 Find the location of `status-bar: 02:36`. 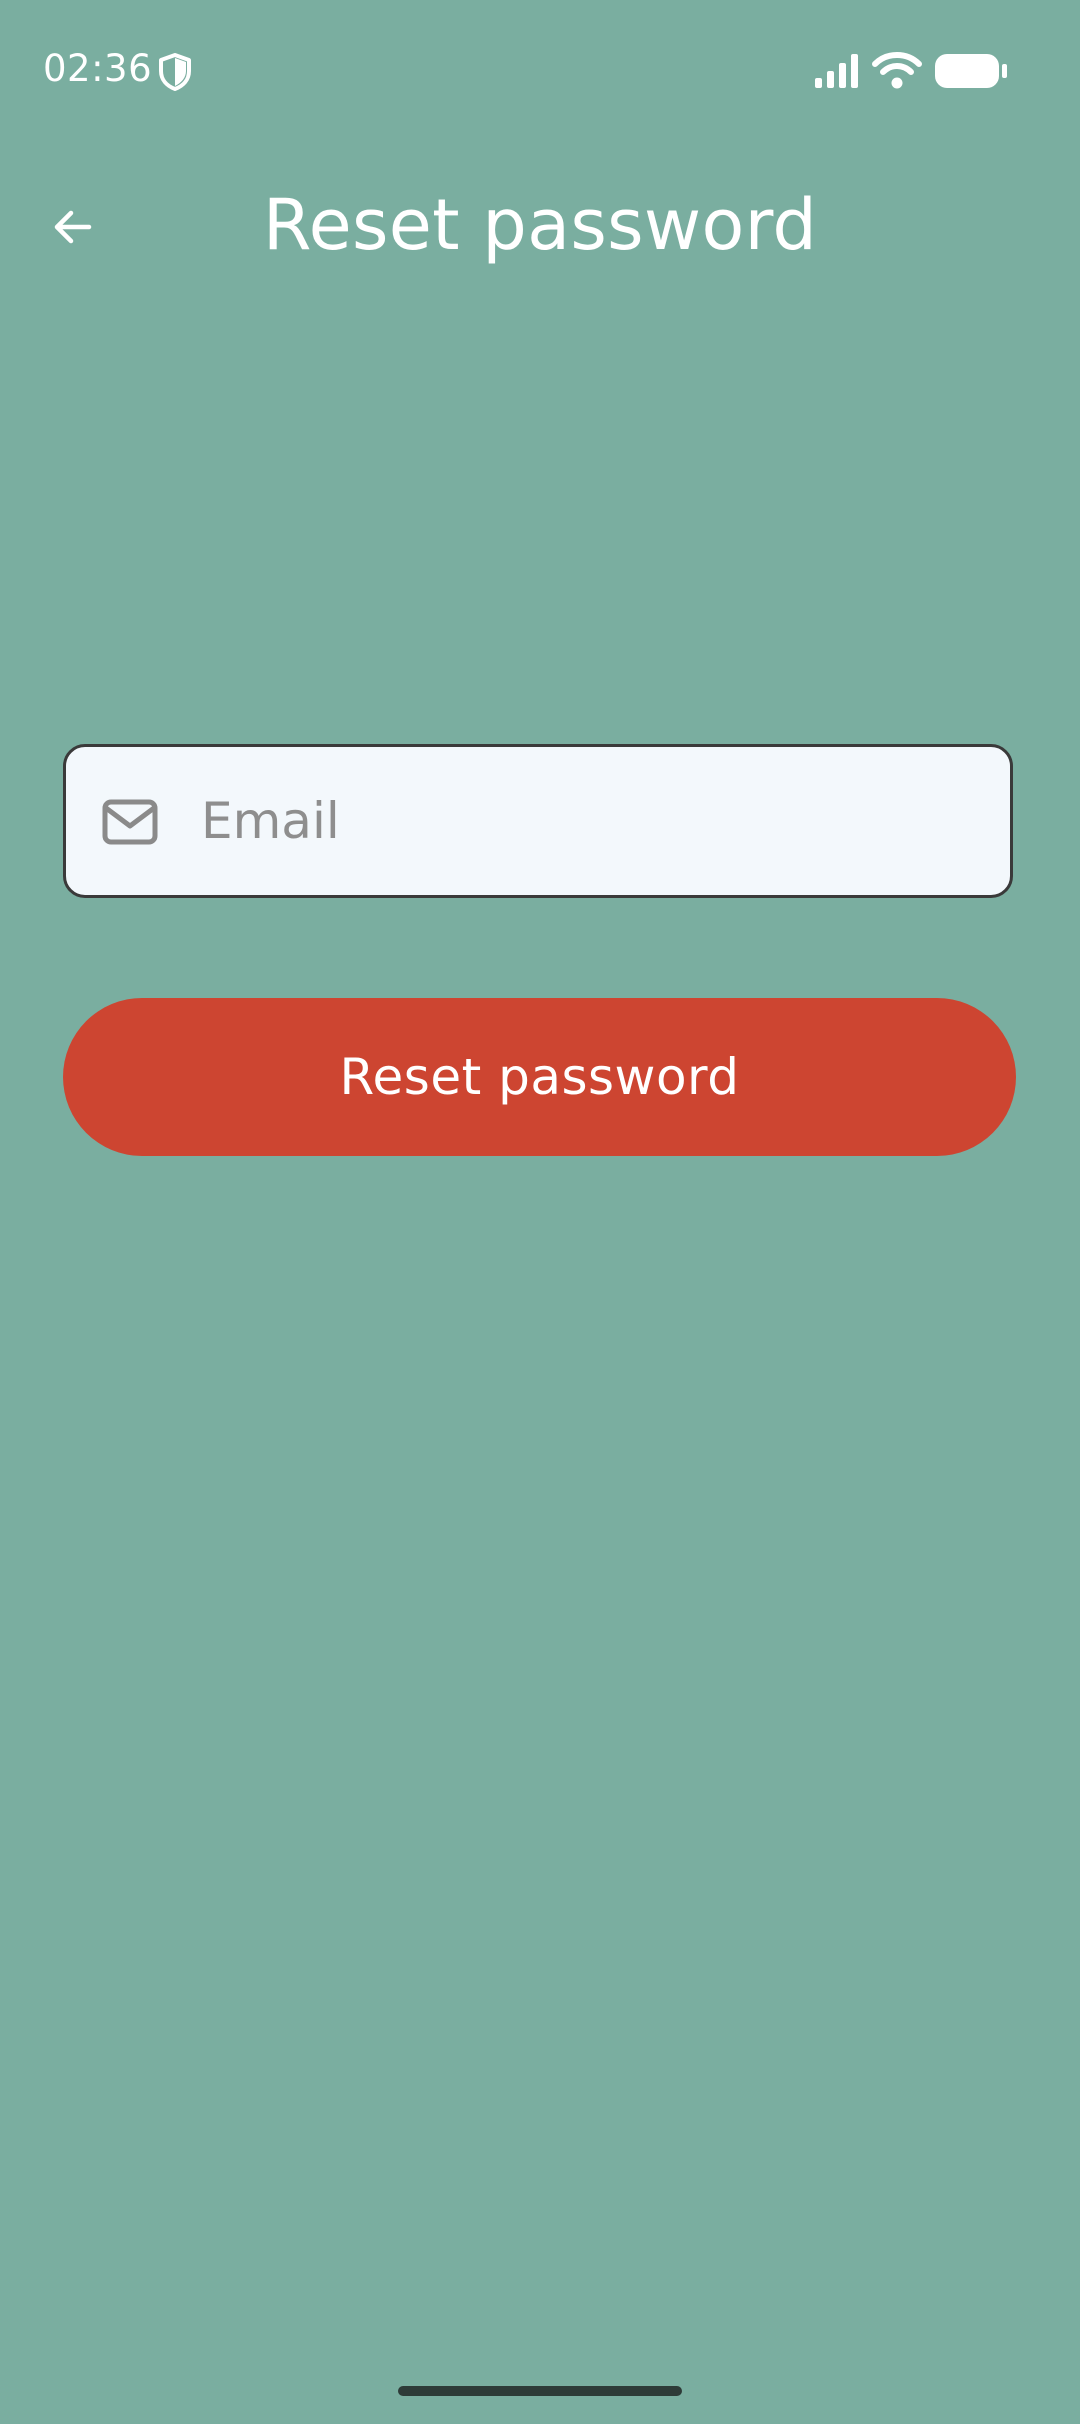

status-bar: 02:36 is located at coordinates (540, 70).